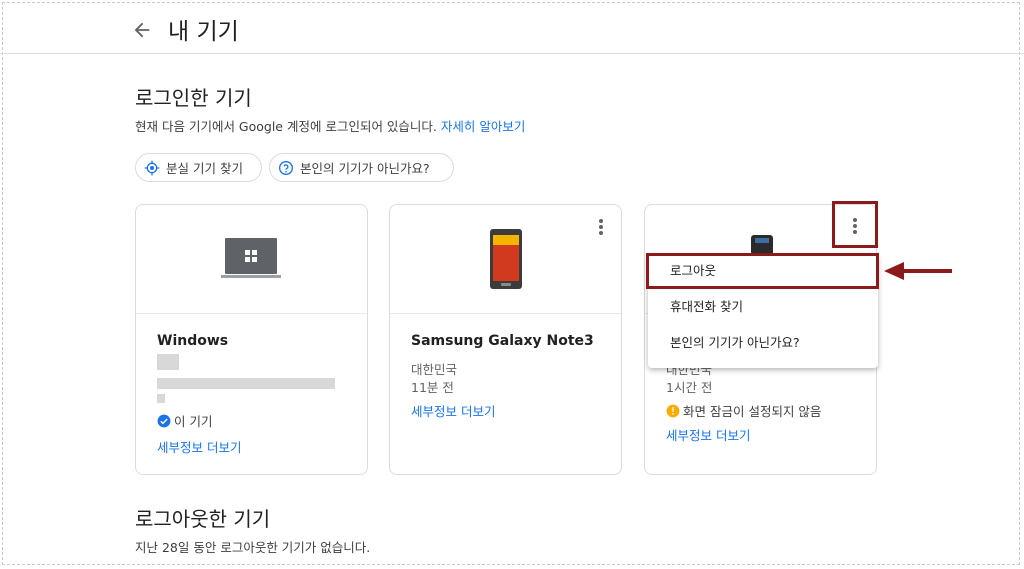  Describe the element at coordinates (432, 387) in the screenshot. I see `device-last-active: 11분 전` at that location.